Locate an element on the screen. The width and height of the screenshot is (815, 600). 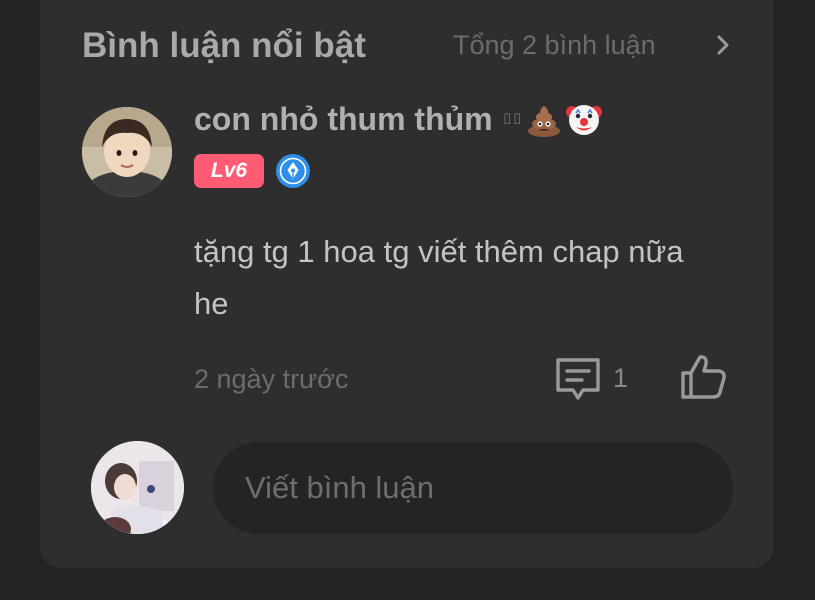
chevron-right-icon is located at coordinates (723, 45).